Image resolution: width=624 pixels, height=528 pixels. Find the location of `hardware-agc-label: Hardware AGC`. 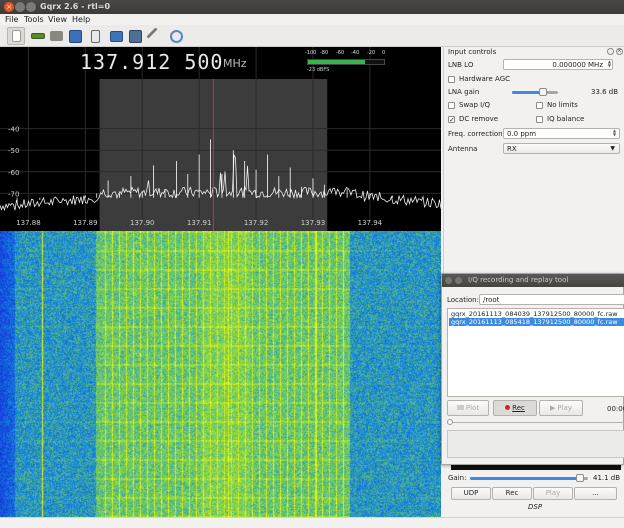

hardware-agc-label: Hardware AGC is located at coordinates (484, 79).